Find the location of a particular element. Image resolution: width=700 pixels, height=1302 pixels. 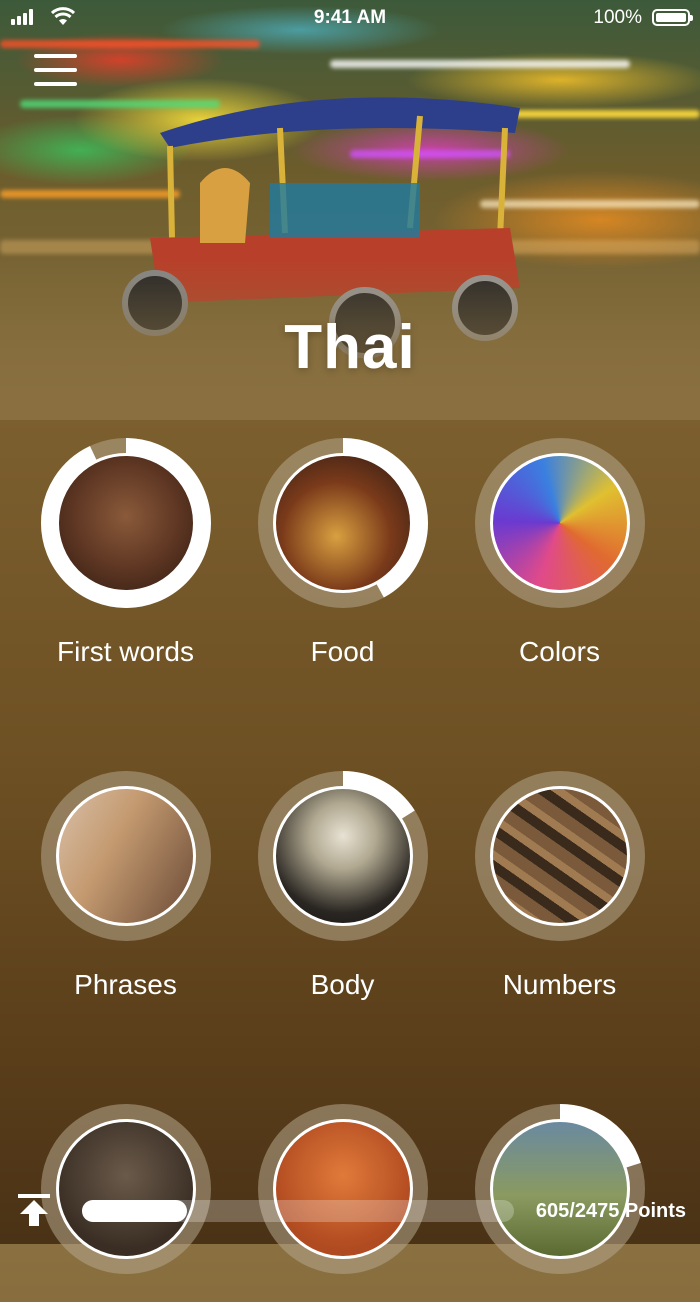

category-first-words: First words is located at coordinates (126, 553).